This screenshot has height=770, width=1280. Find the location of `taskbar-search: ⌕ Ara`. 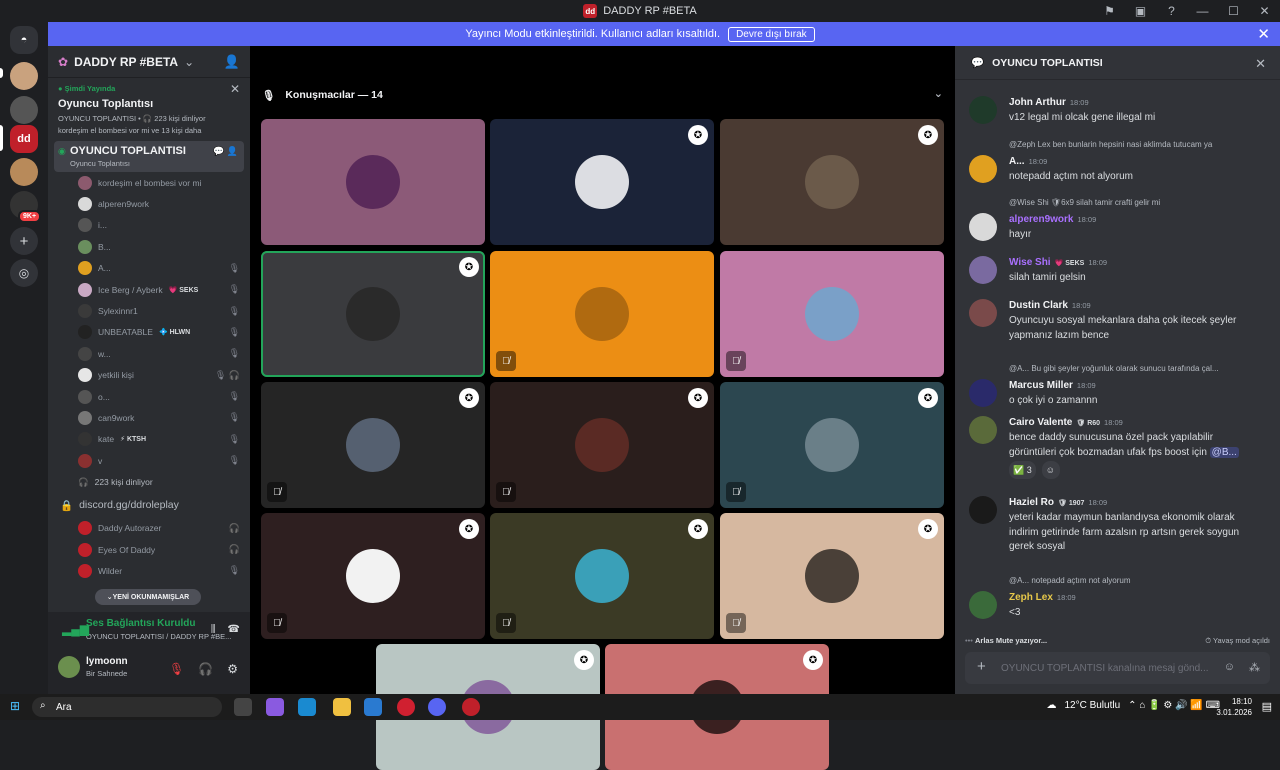

taskbar-search: ⌕ Ara is located at coordinates (127, 707).